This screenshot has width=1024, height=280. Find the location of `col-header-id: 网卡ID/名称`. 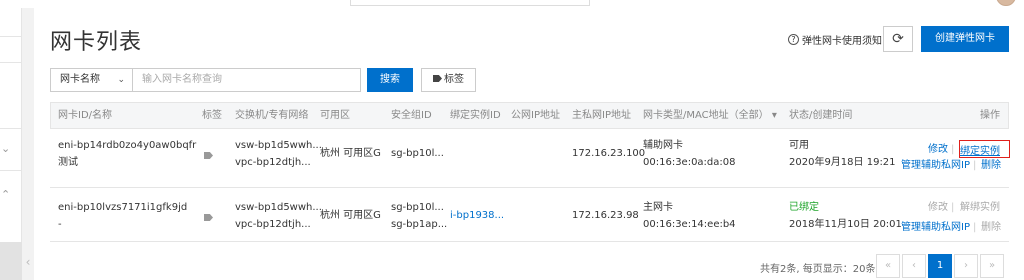

col-header-id: 网卡ID/名称 is located at coordinates (85, 115).